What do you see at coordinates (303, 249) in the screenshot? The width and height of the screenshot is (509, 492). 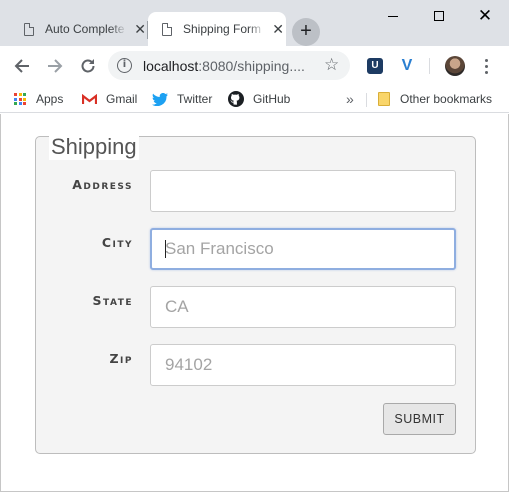 I see `city-input` at bounding box center [303, 249].